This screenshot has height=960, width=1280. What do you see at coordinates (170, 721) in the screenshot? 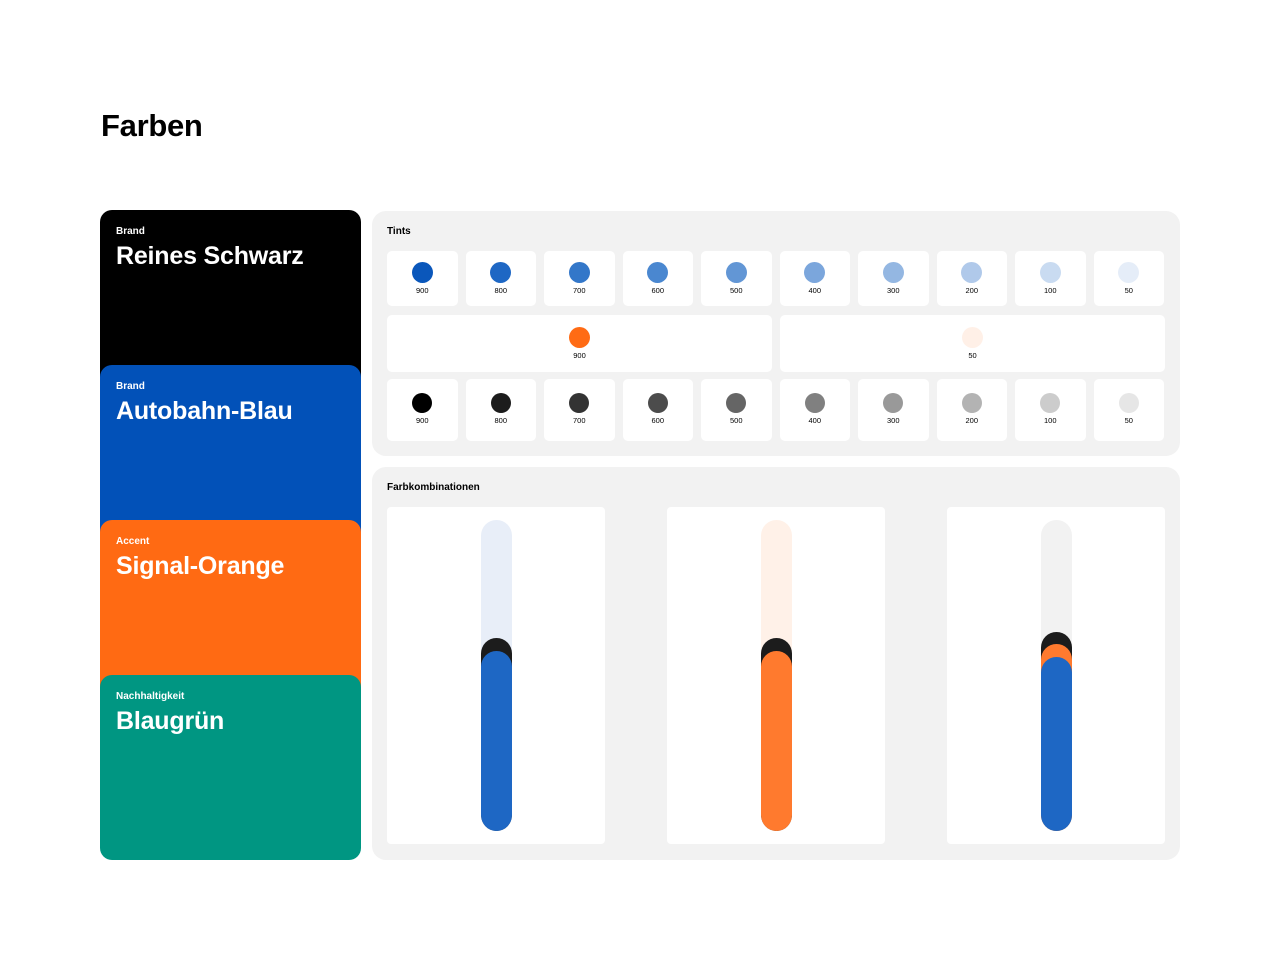
I see `brand-card-name: Blaugrün` at bounding box center [170, 721].